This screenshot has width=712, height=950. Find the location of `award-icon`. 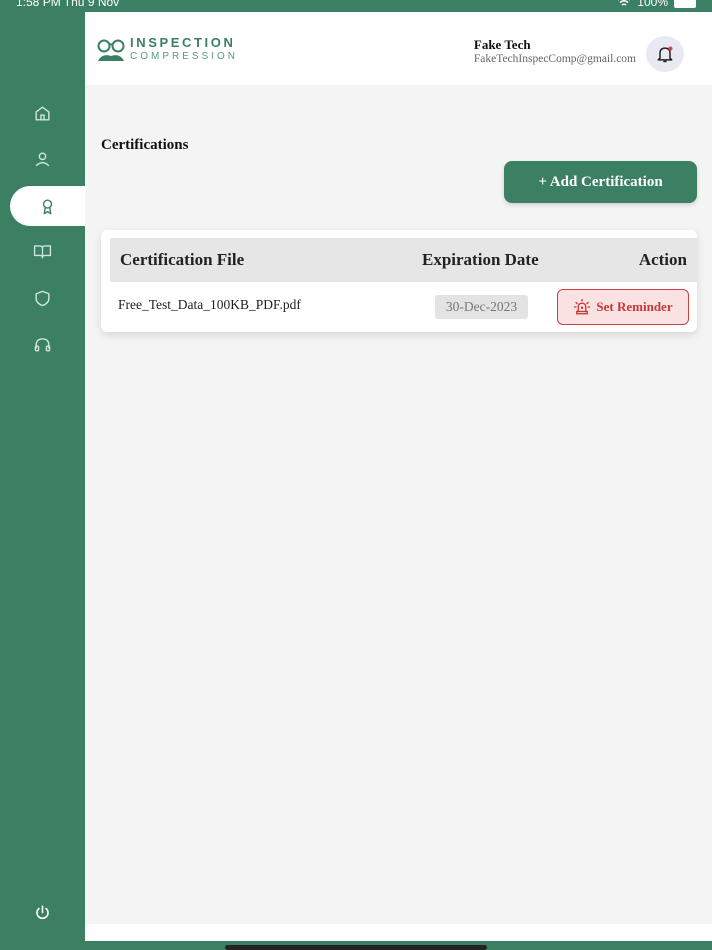

award-icon is located at coordinates (47, 206).